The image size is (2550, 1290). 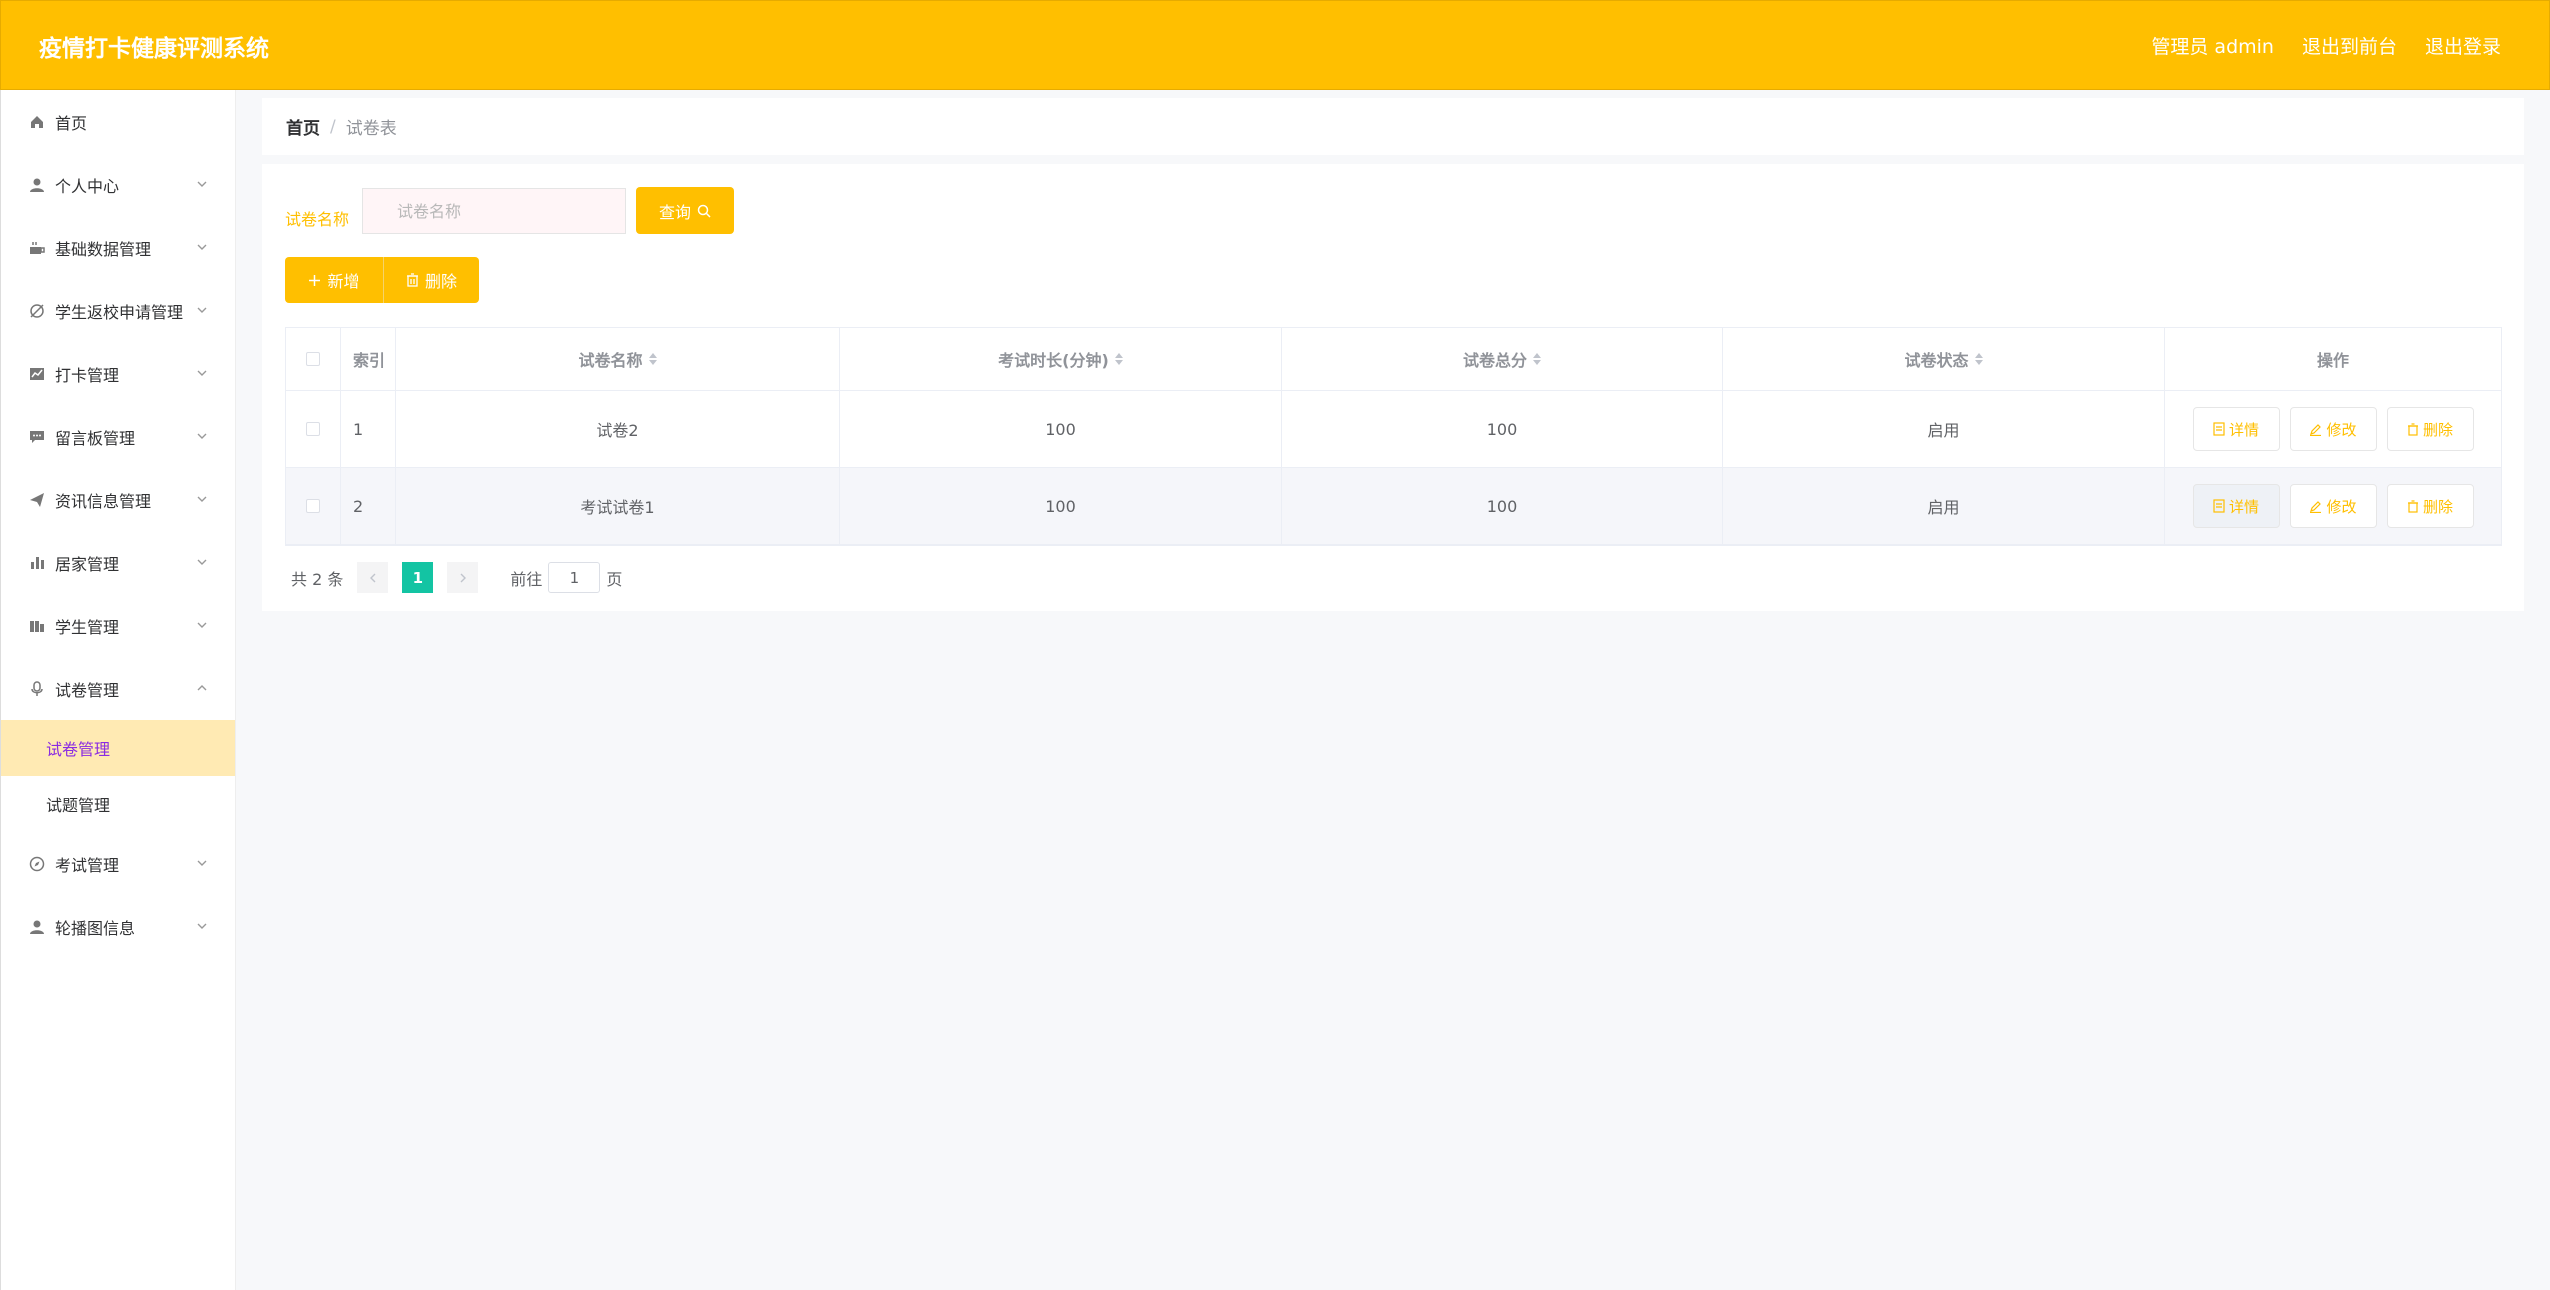 I want to click on chevron-right-icon, so click(x=463, y=577).